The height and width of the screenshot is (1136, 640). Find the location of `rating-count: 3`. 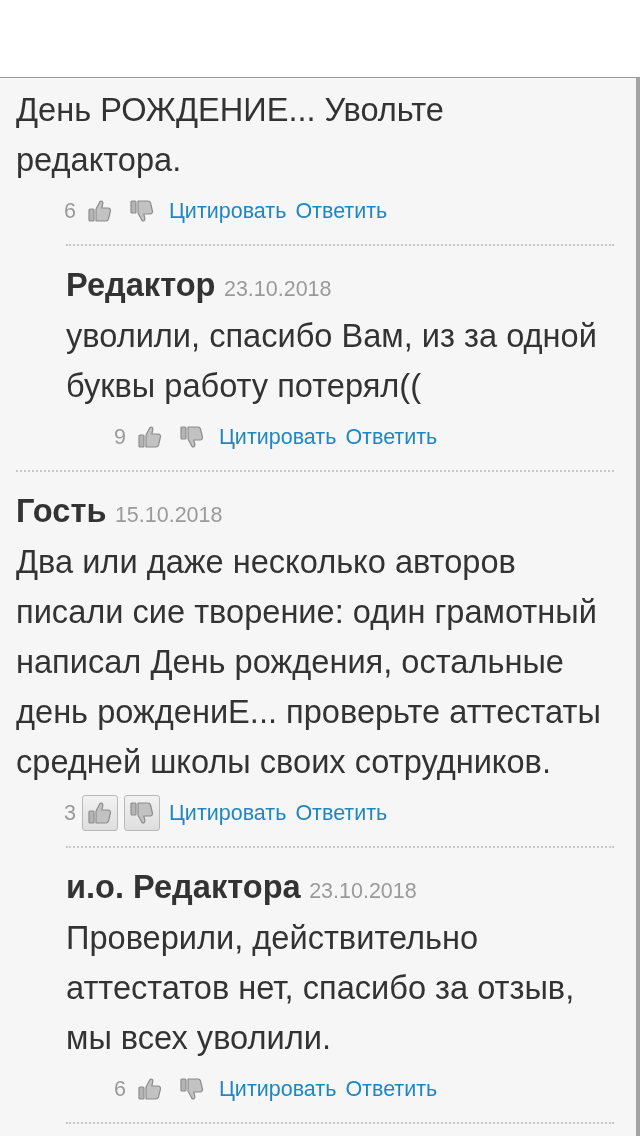

rating-count: 3 is located at coordinates (70, 813).